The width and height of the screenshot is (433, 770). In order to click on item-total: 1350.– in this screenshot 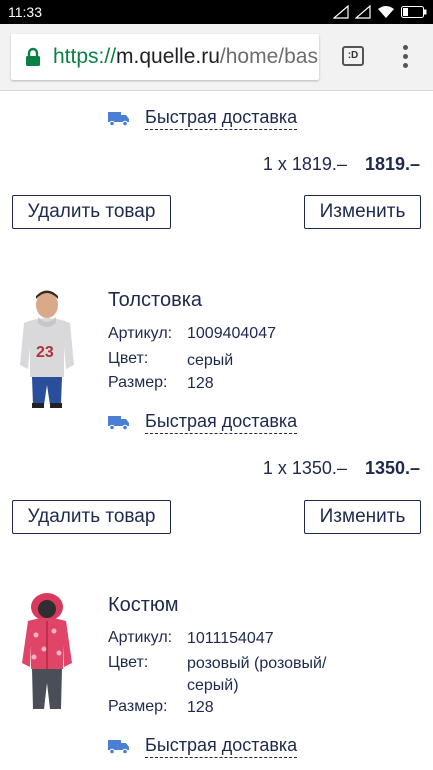, I will do `click(392, 468)`.